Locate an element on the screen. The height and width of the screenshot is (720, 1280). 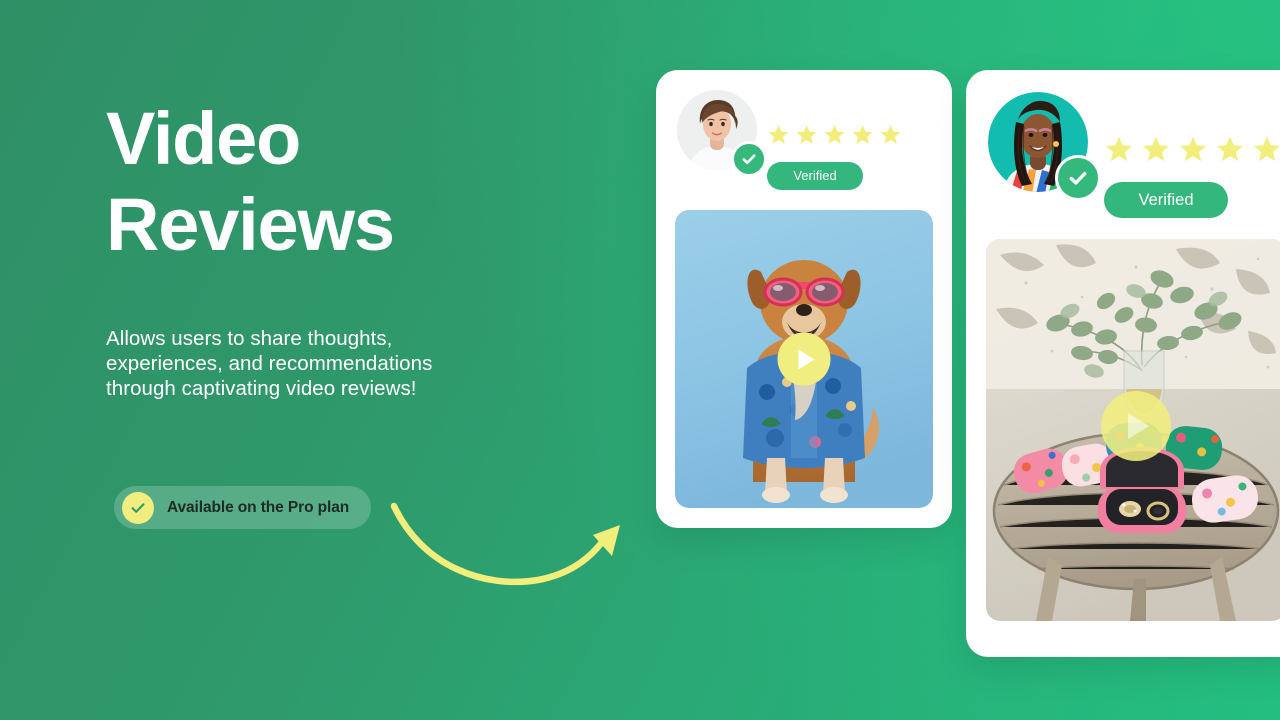
review-card: Verified is located at coordinates (804, 299).